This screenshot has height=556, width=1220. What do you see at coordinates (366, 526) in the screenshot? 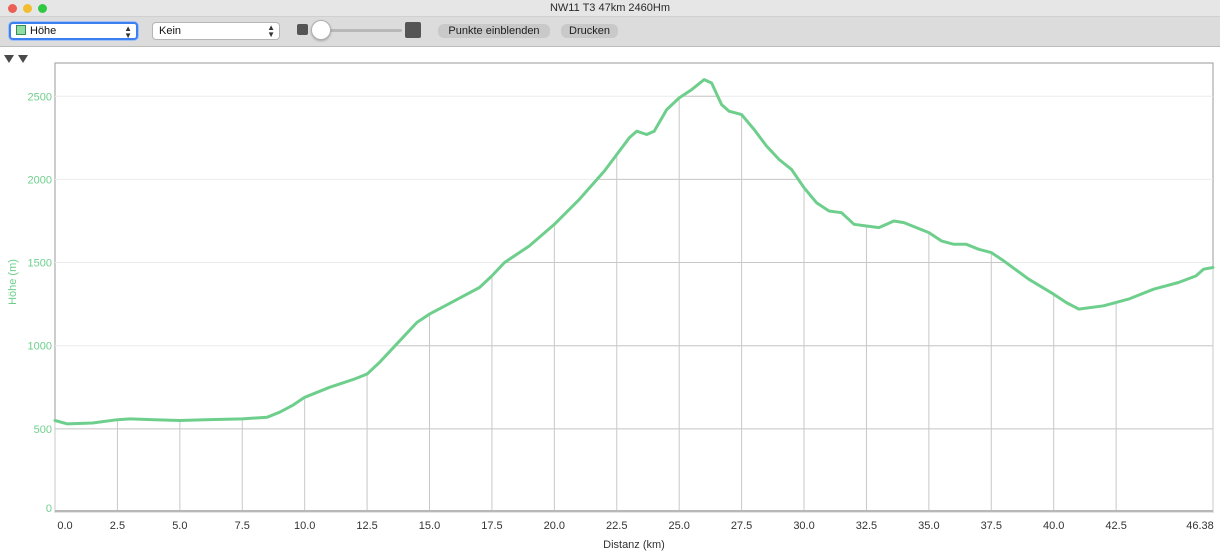
I see `x-tick-label: 12.5` at bounding box center [366, 526].